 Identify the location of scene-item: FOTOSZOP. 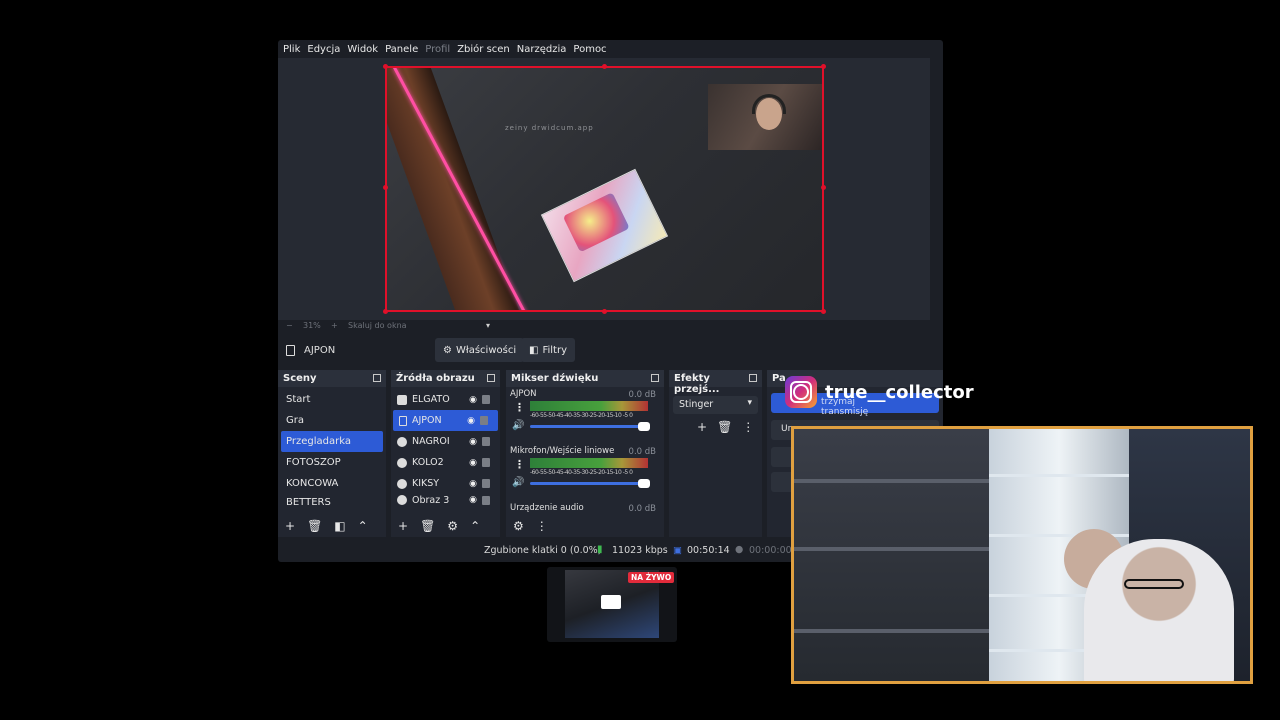
(332, 462).